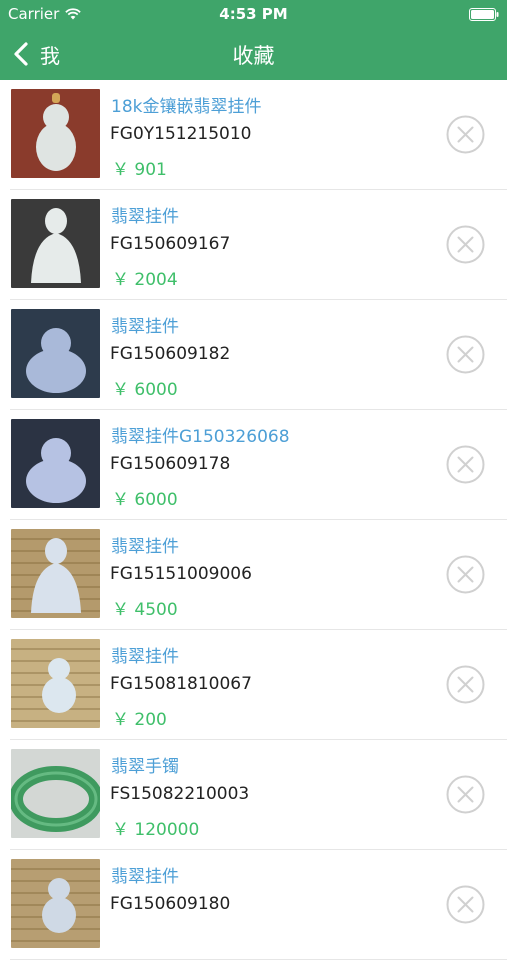 Image resolution: width=507 pixels, height=960 pixels. I want to click on product-code: FS15082210003, so click(180, 794).